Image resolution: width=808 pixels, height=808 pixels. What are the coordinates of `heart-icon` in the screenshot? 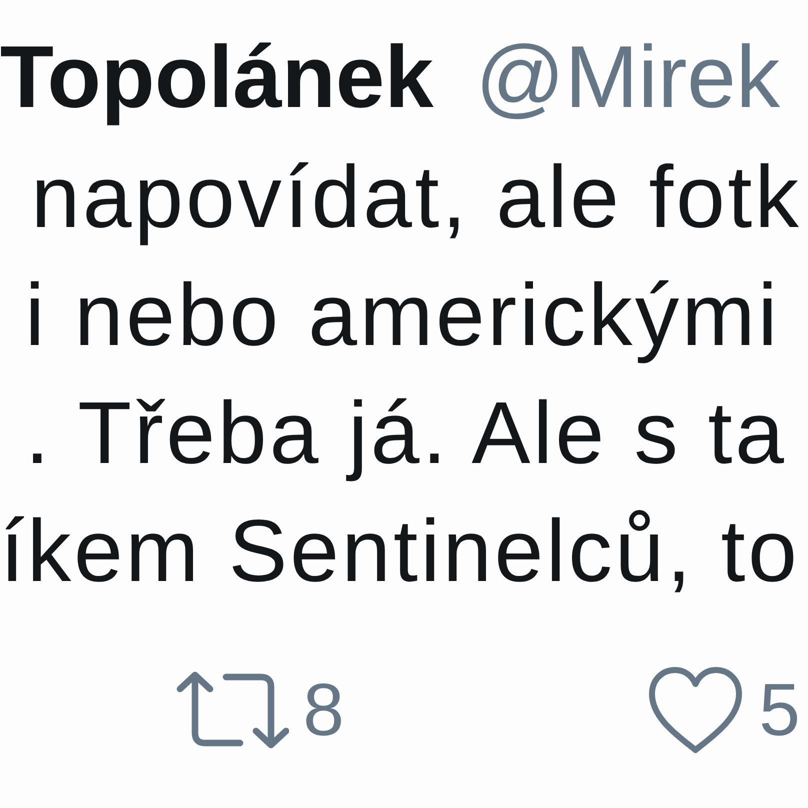 It's located at (695, 710).